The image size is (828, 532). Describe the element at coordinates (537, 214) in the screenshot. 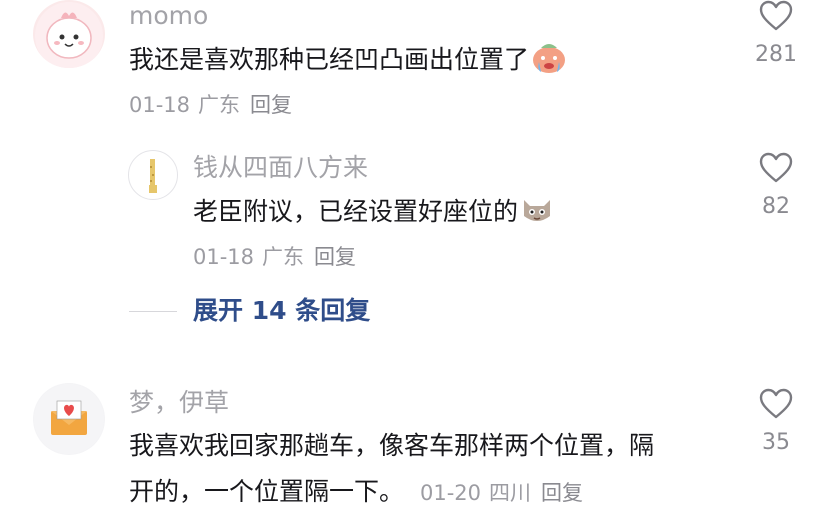

I see `cat-face-emoji-icon` at that location.